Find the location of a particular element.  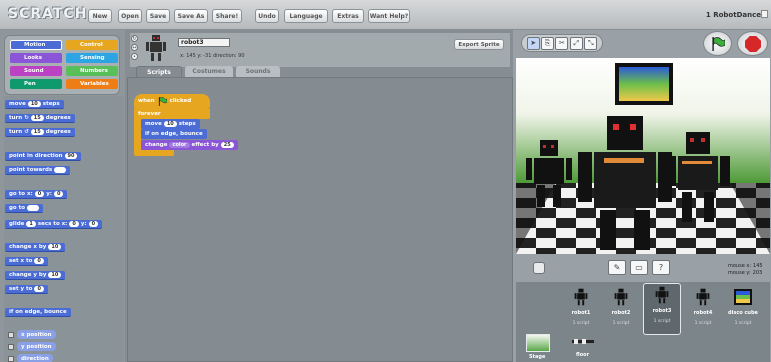

set-x-block: set x to 0 is located at coordinates (26, 261).